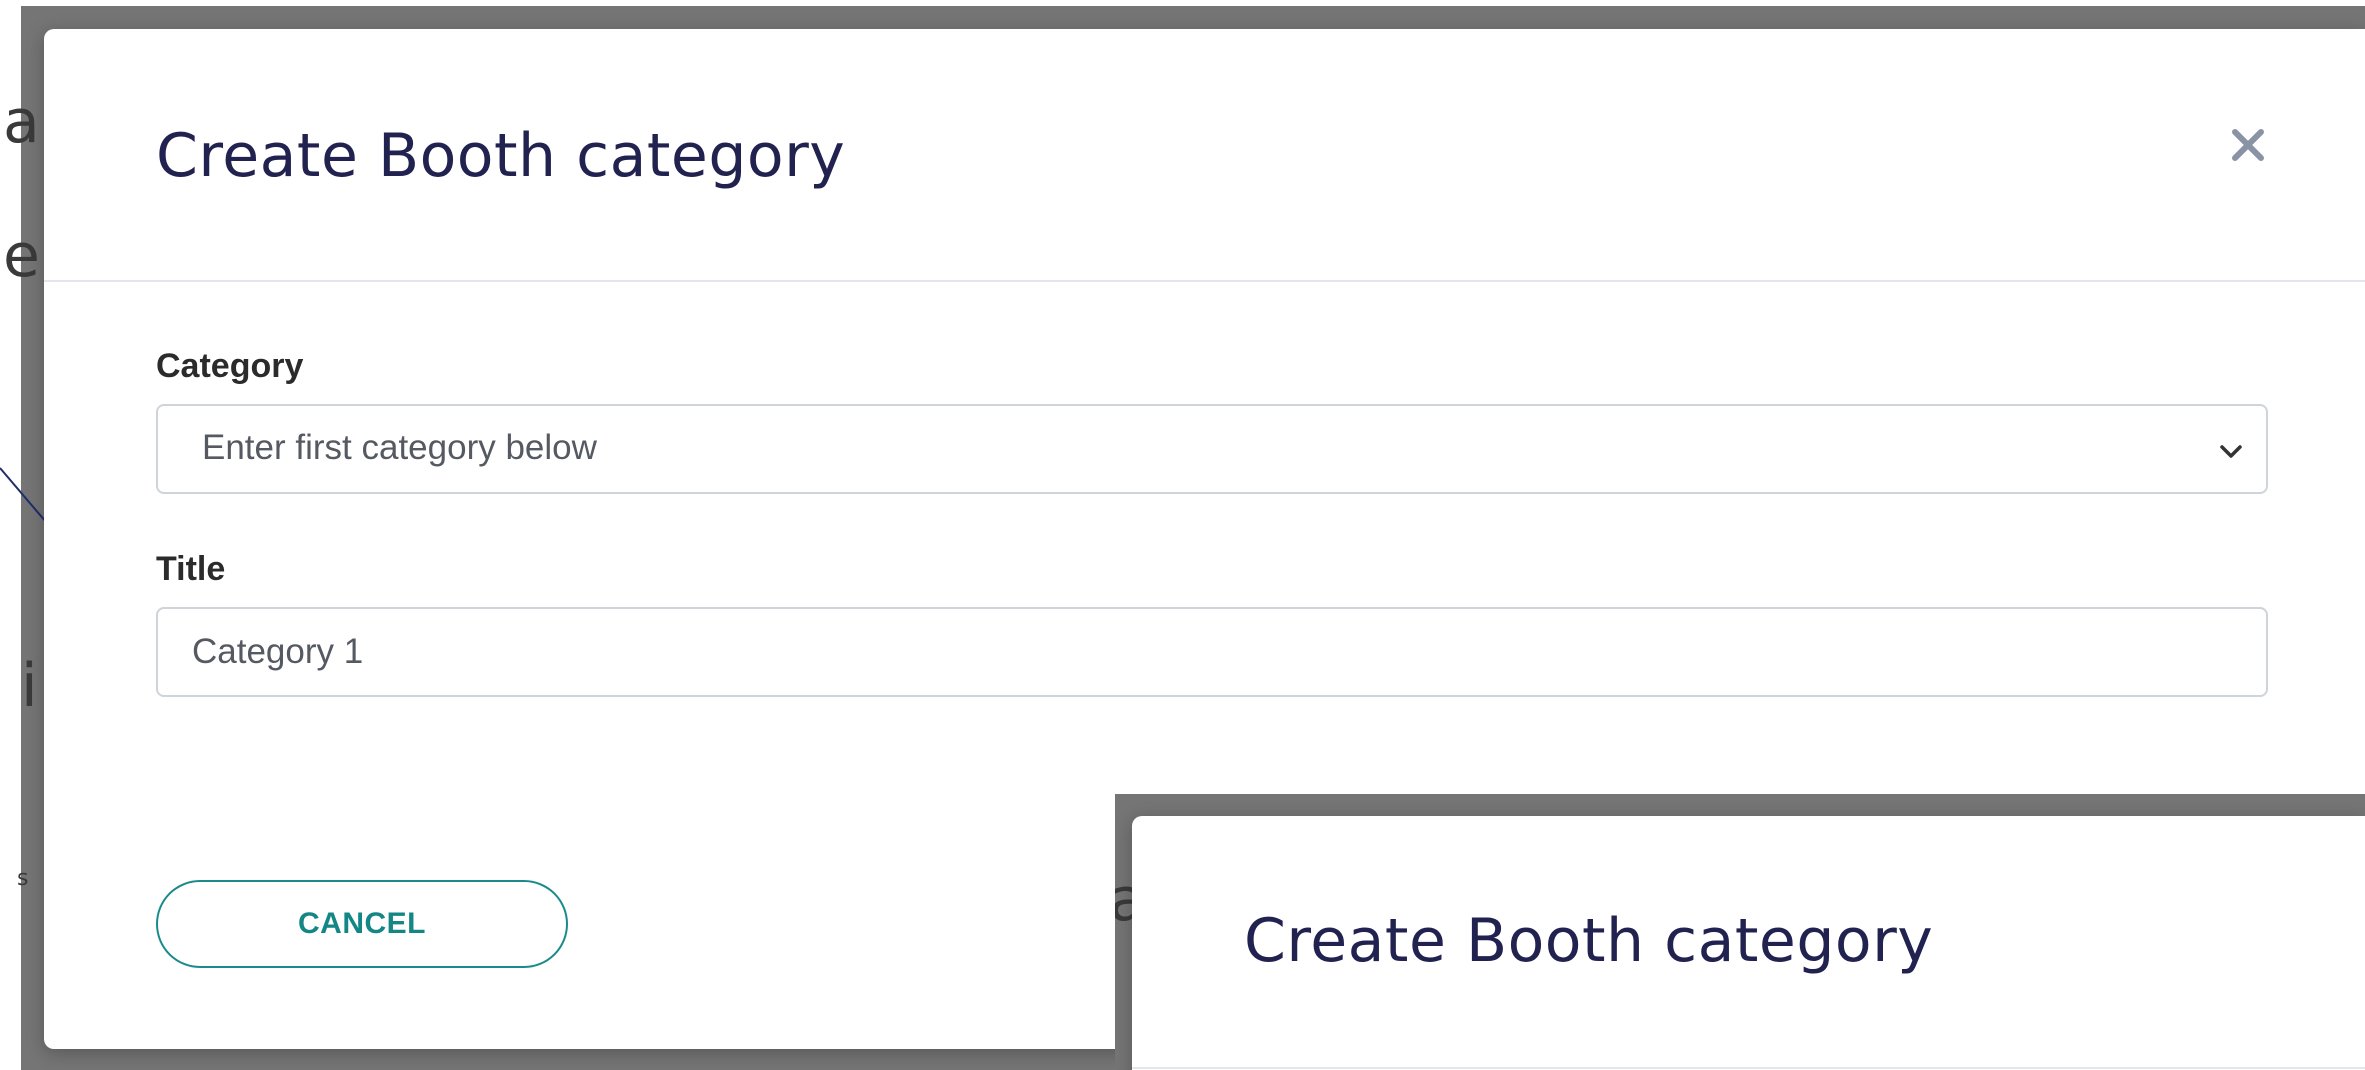 This screenshot has height=1070, width=2365. I want to click on title-label: Title, so click(191, 569).